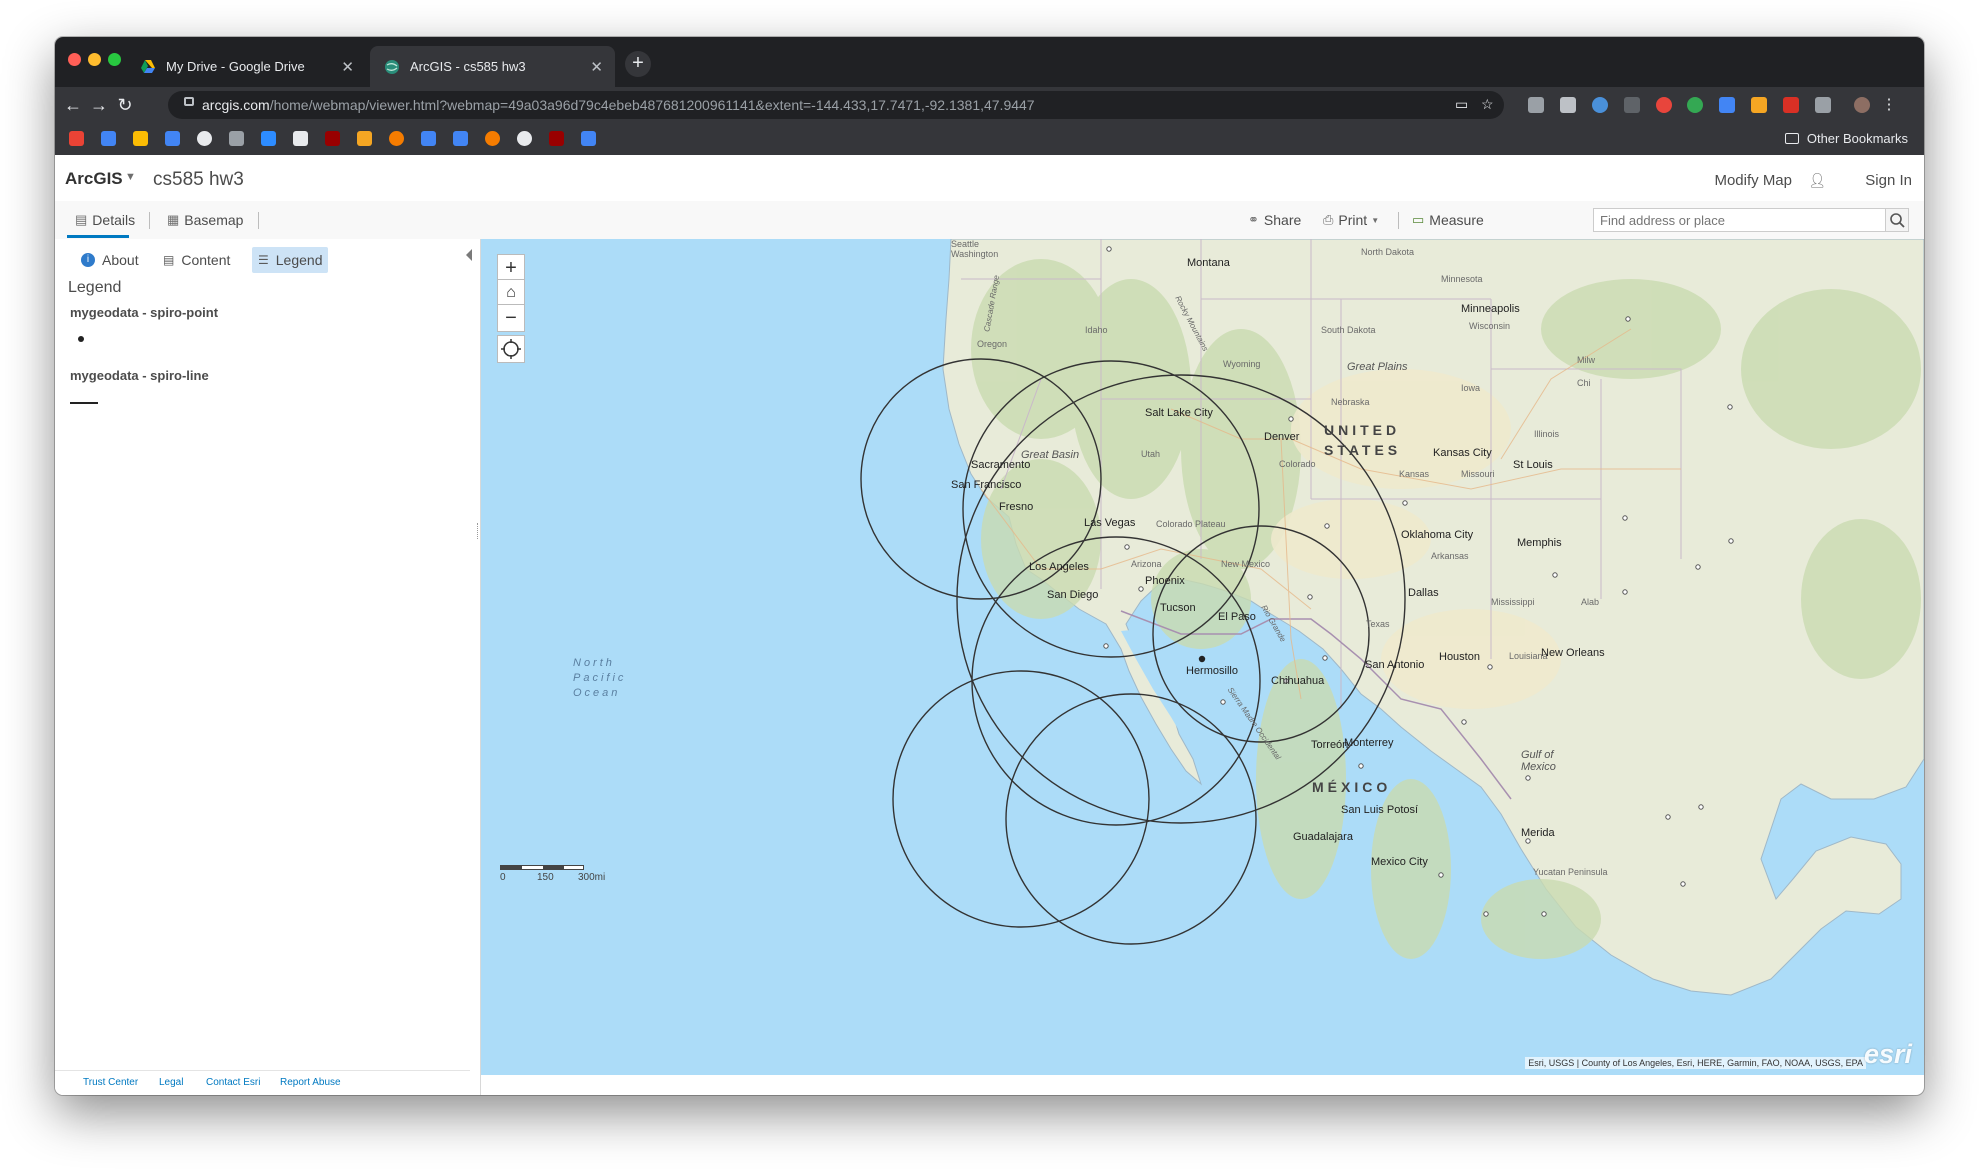 The image size is (1979, 1169). What do you see at coordinates (1456, 220) in the screenshot?
I see `measure-label: Measure` at bounding box center [1456, 220].